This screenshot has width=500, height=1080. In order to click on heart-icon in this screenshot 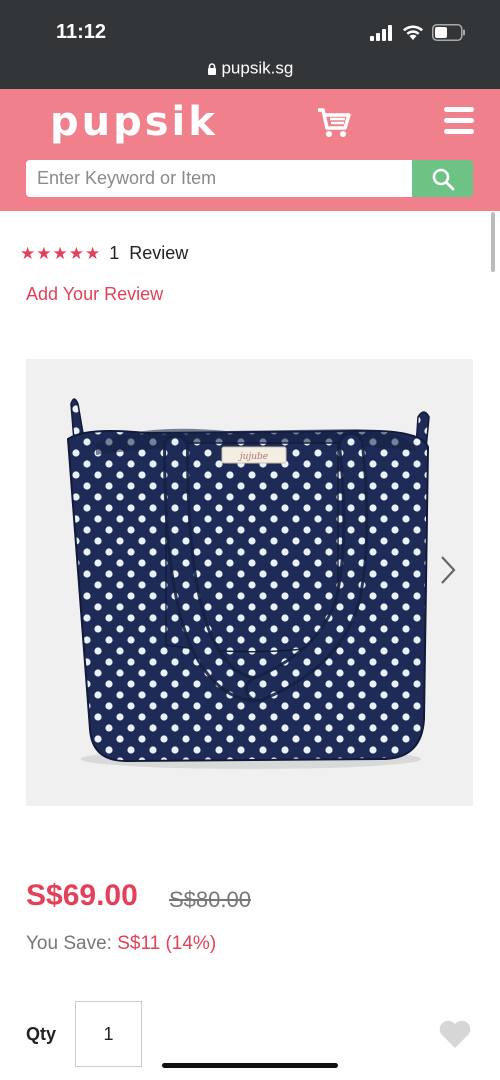, I will do `click(455, 1034)`.